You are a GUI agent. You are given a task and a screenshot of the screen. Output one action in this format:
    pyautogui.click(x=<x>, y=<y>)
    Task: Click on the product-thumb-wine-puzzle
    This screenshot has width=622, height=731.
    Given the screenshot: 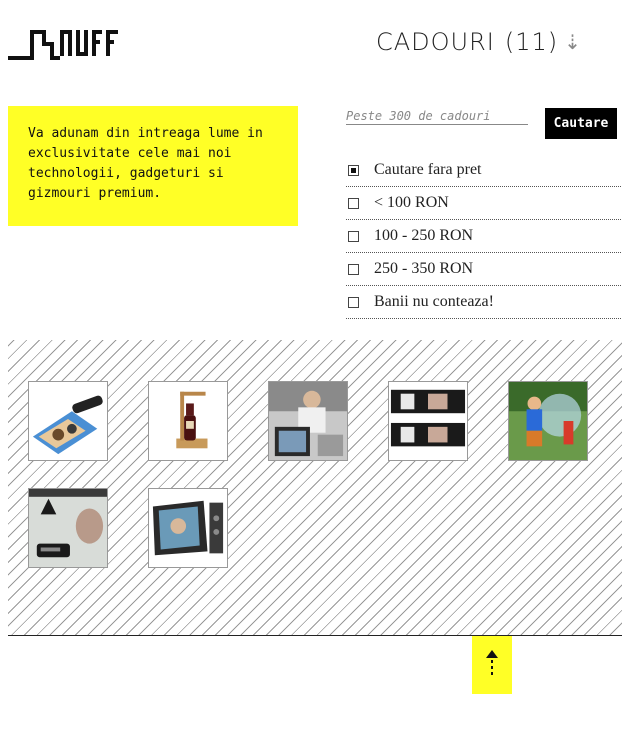 What is the action you would take?
    pyautogui.click(x=188, y=421)
    